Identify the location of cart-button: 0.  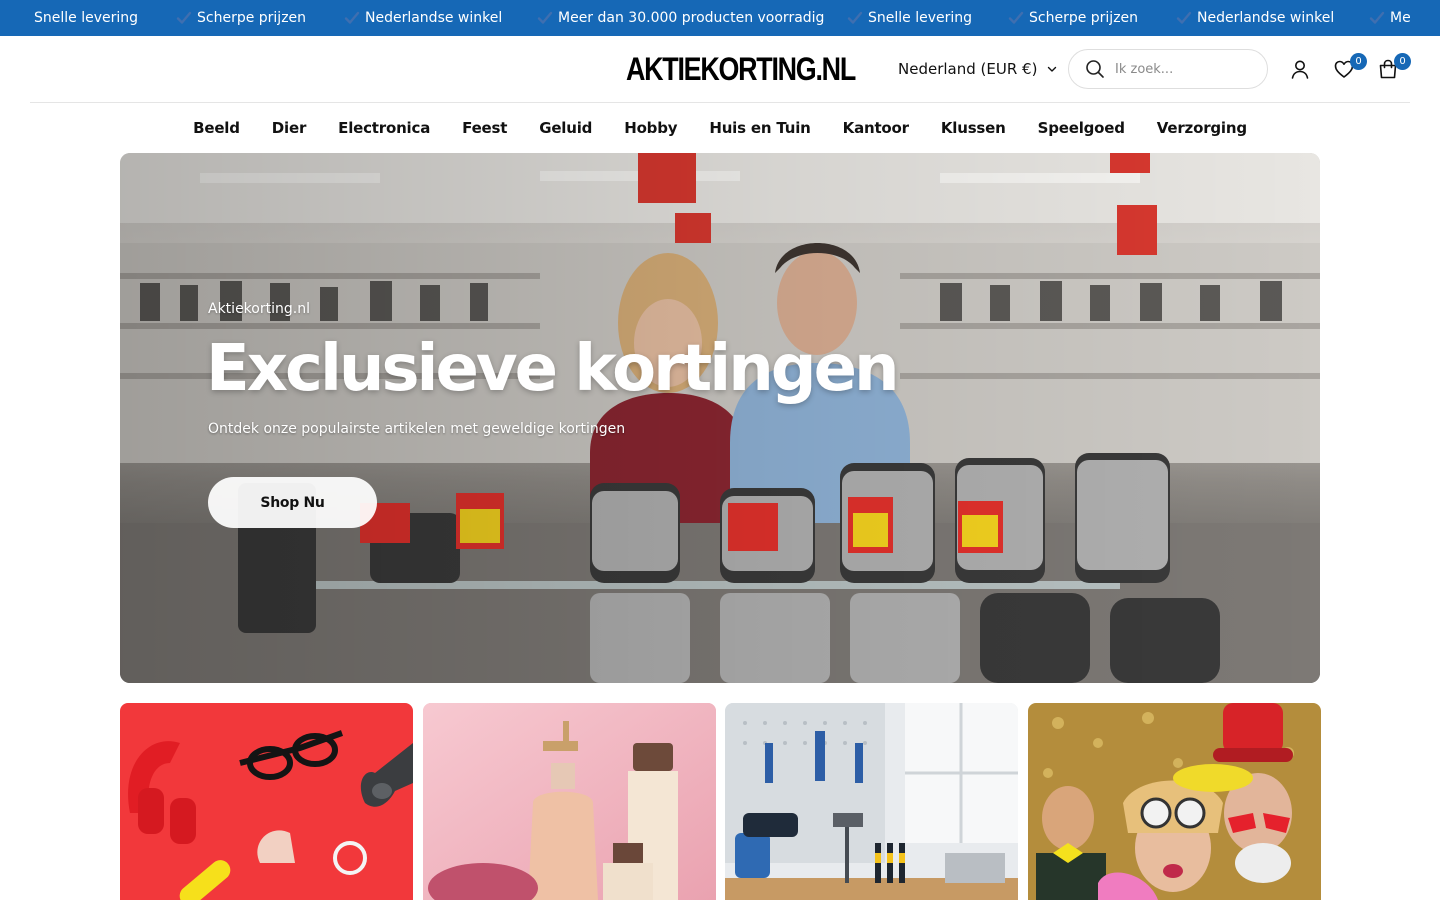
(1394, 66).